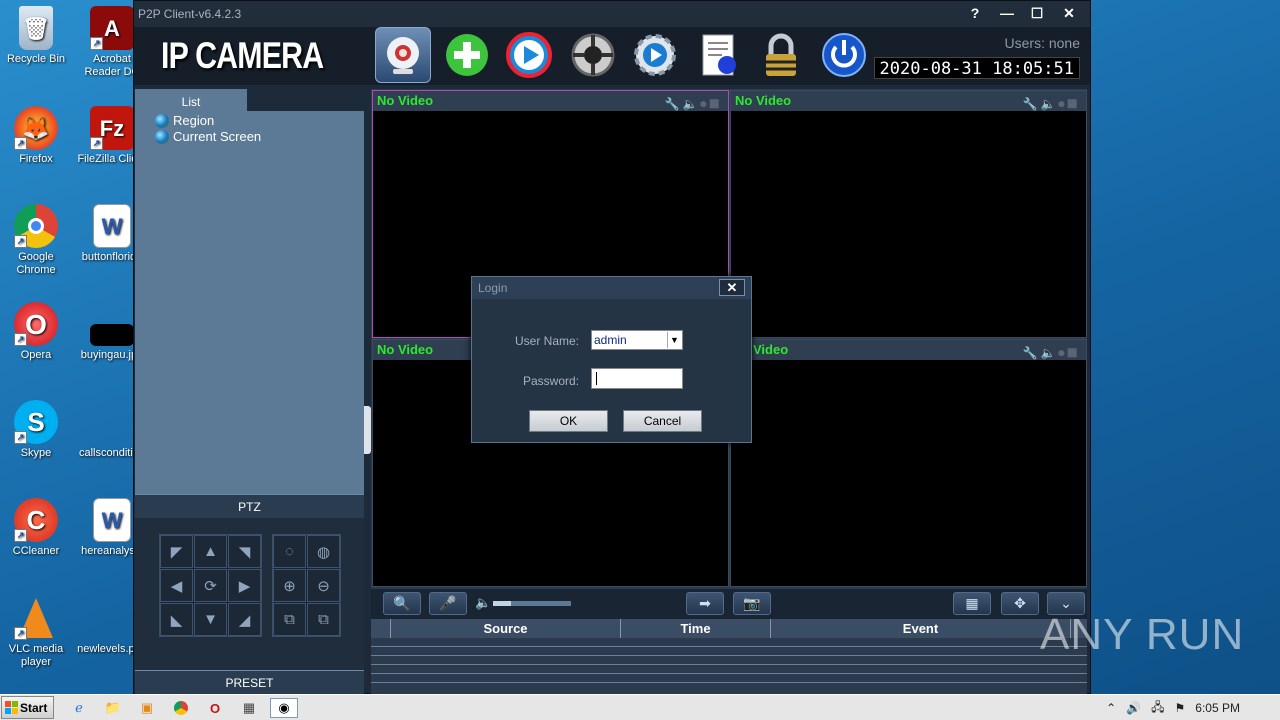 Image resolution: width=1280 pixels, height=720 pixels. Describe the element at coordinates (1042, 43) in the screenshot. I see `users-status: Users: none` at that location.